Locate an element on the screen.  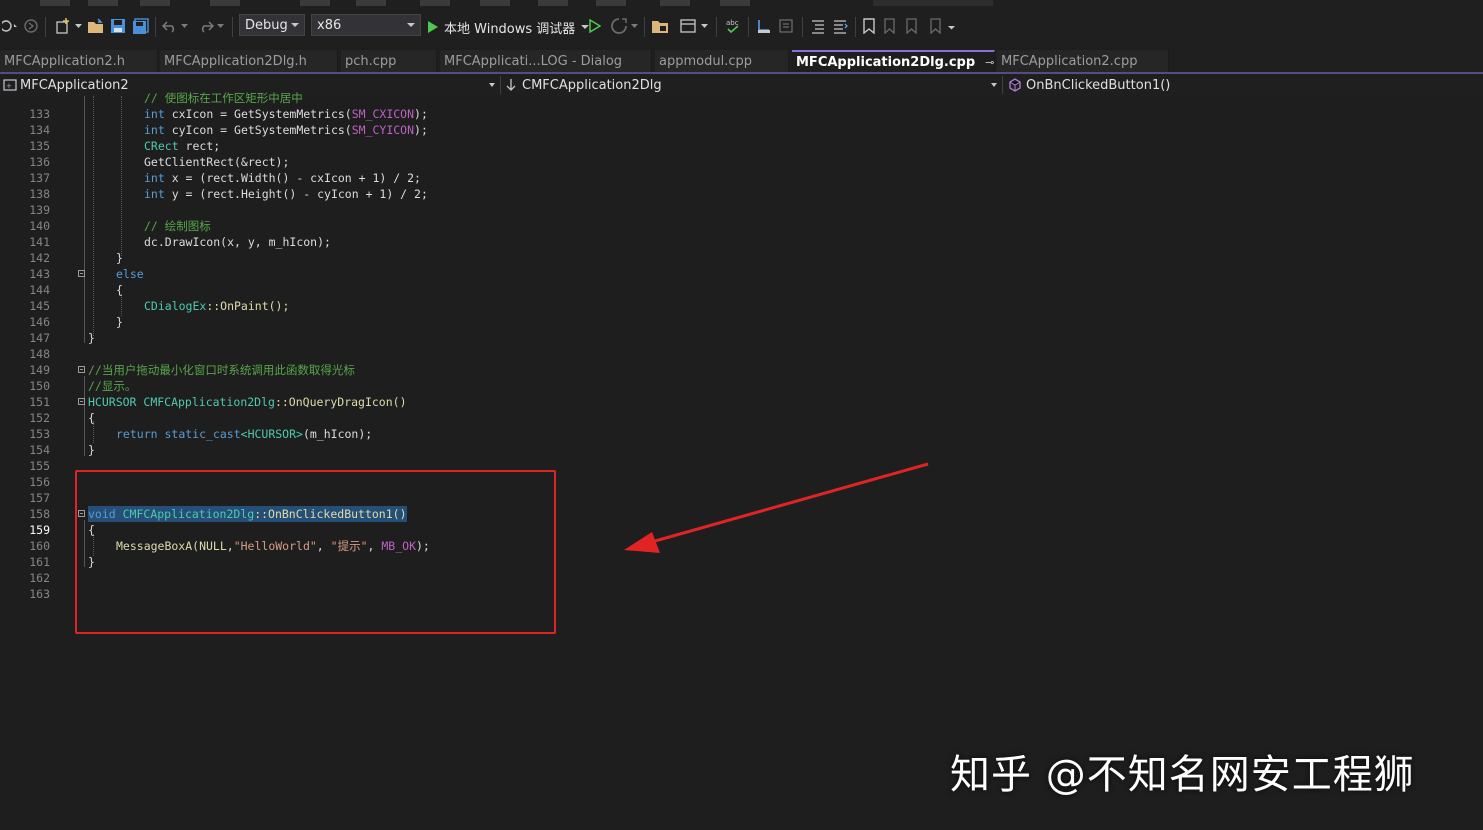
toolbar-overflow-icon is located at coordinates (952, 26).